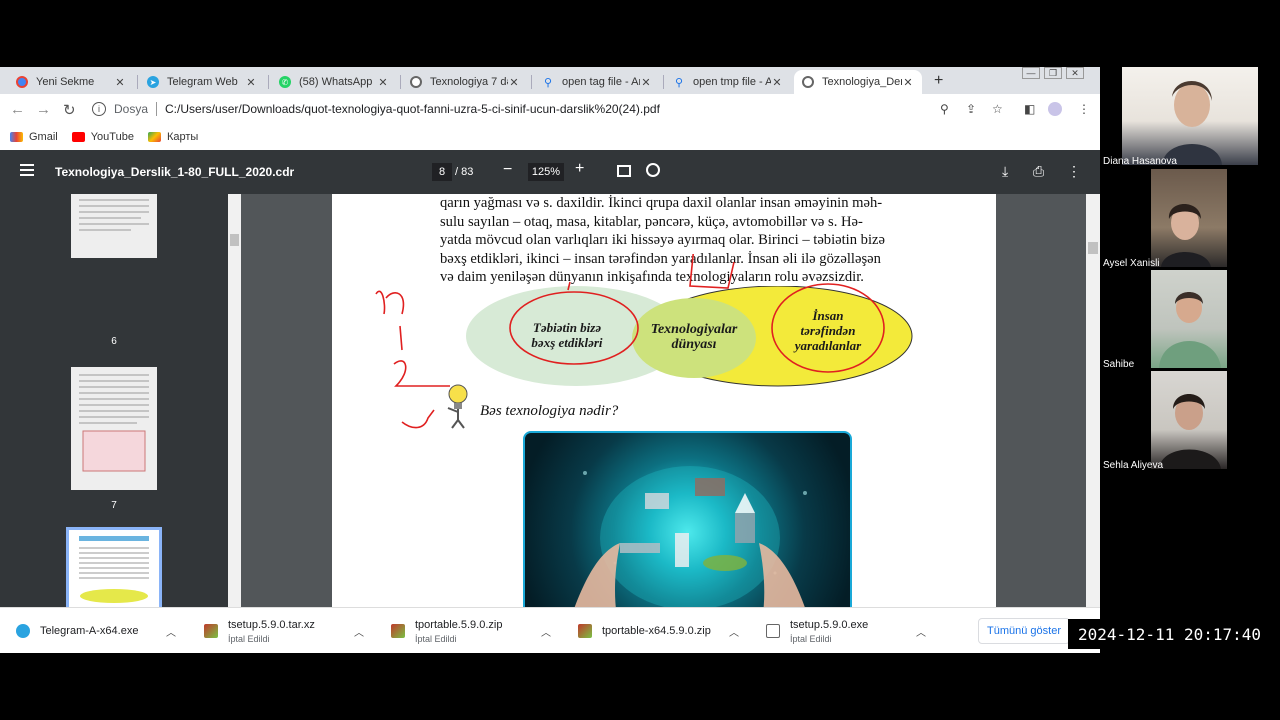 This screenshot has width=1280, height=720. I want to click on gmail-icon, so click(16, 137).